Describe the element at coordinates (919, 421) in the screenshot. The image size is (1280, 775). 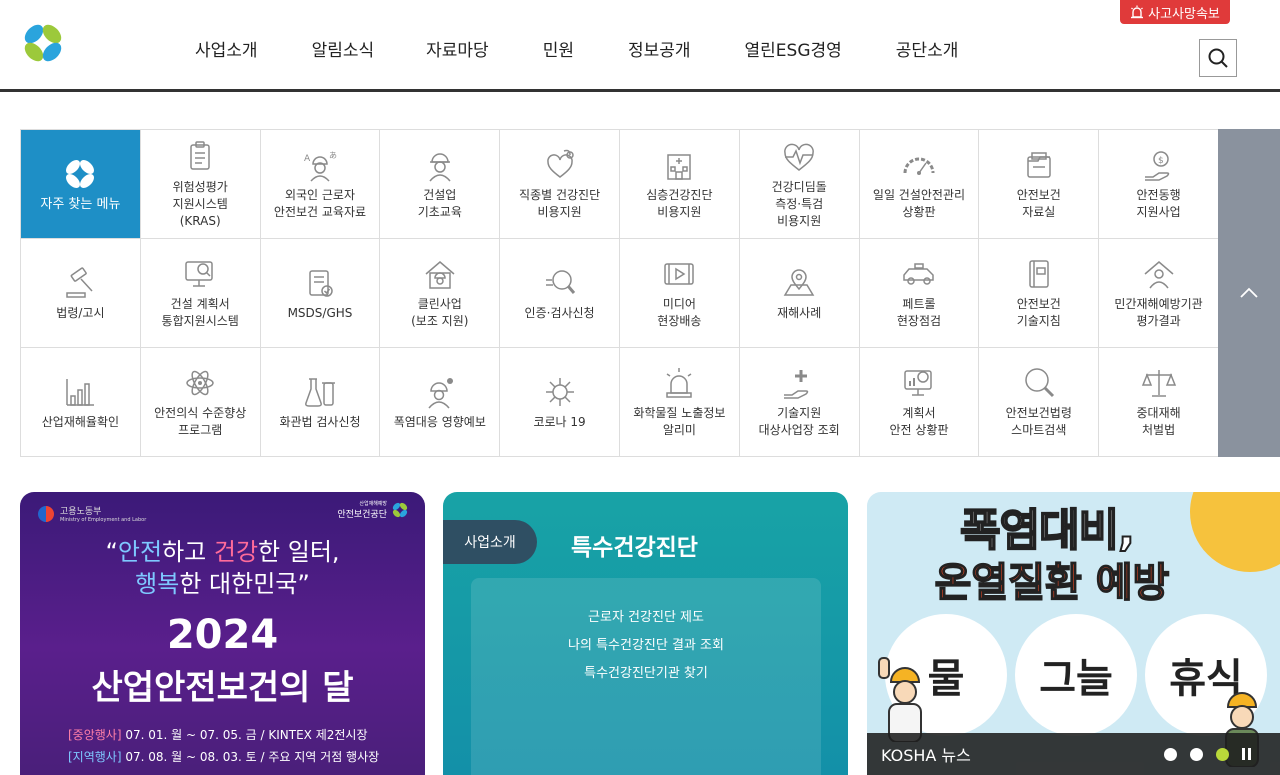
I see `quick-menu-item-label: 계획서 안전 상황판` at that location.